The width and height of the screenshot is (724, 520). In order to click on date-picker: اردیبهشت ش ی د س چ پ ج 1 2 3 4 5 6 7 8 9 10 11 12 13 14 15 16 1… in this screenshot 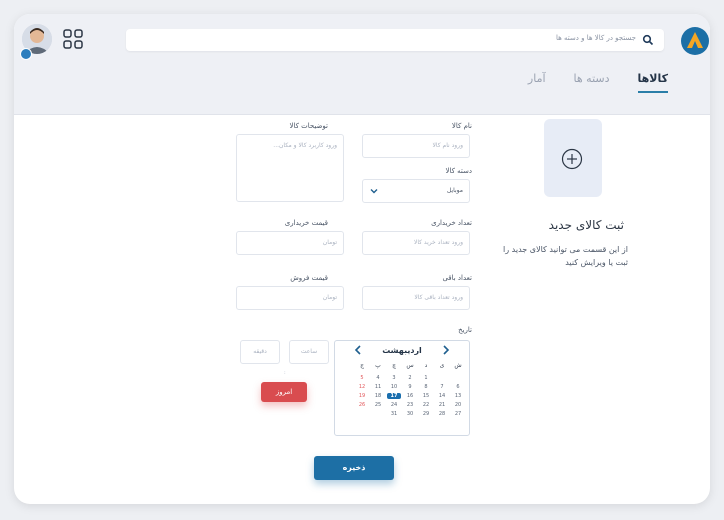, I will do `click(402, 388)`.